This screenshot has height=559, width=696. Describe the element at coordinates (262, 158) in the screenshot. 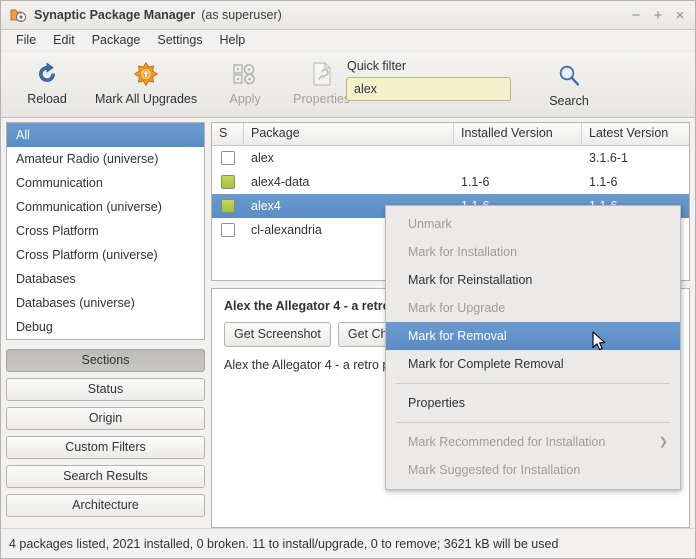

I see `row-package-name: alex` at that location.